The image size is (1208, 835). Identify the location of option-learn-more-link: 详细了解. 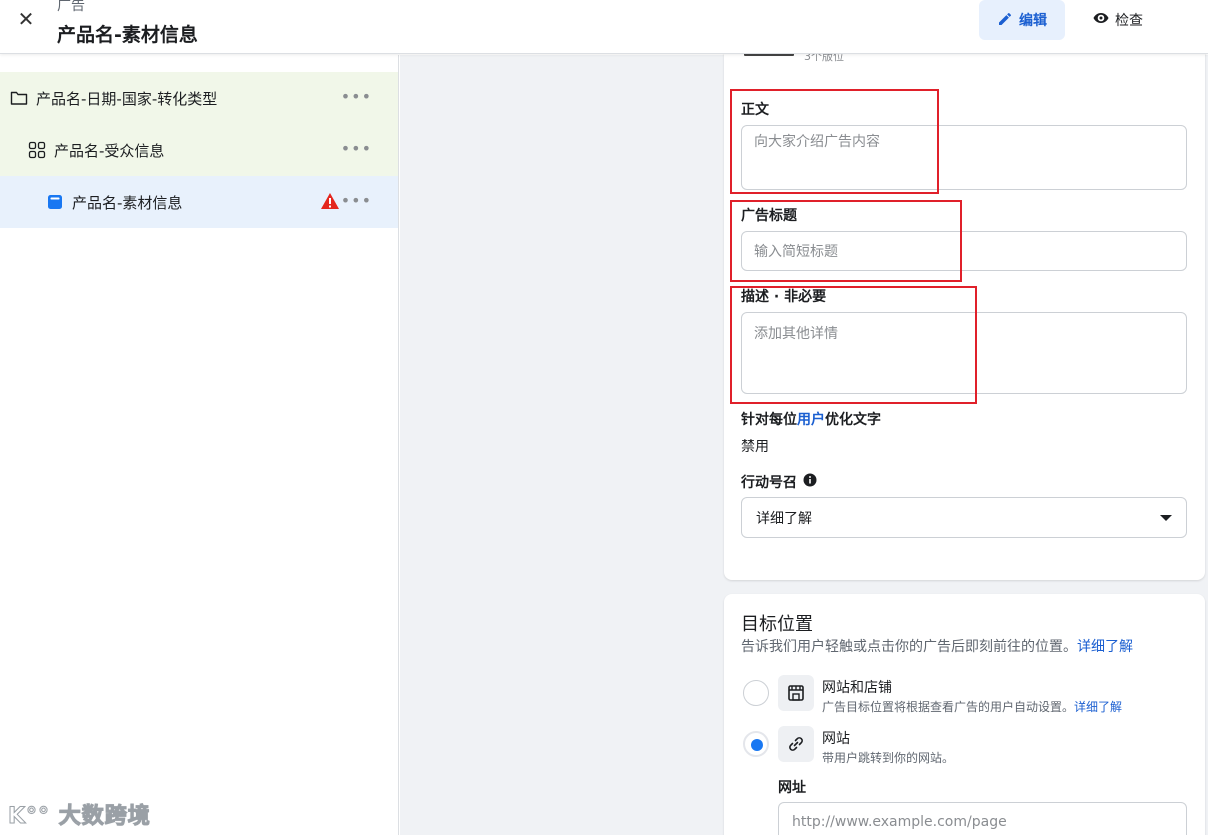
(1098, 707).